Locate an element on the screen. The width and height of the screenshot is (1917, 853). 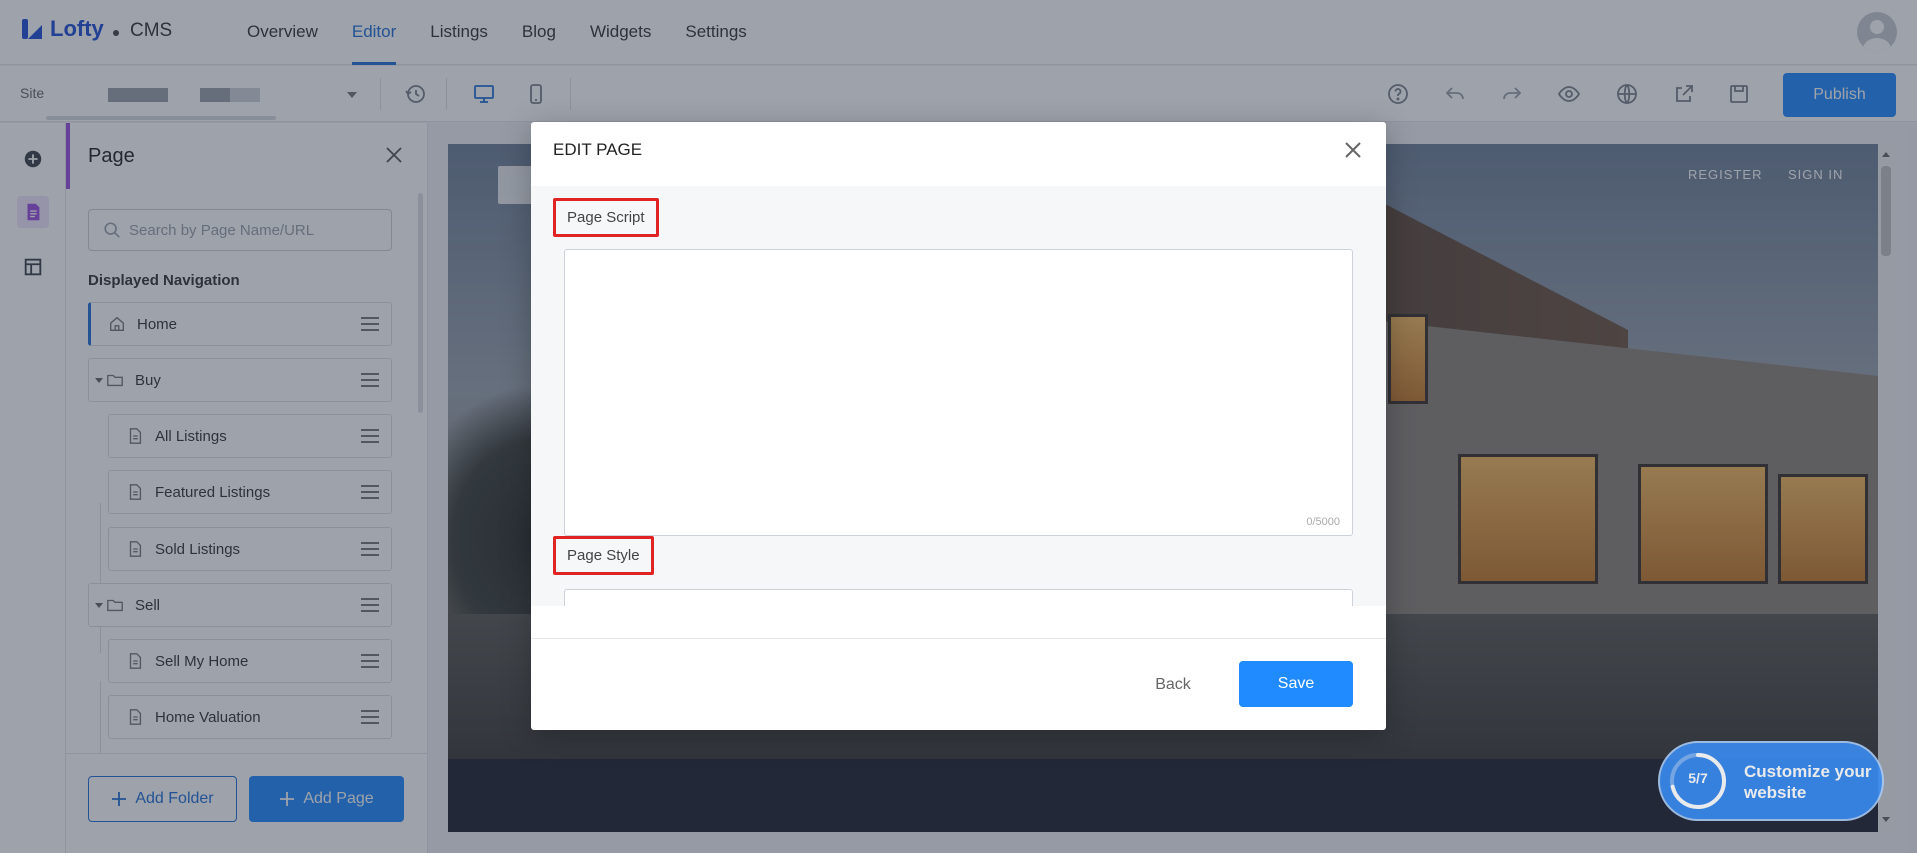
back-button: Back is located at coordinates (1173, 685).